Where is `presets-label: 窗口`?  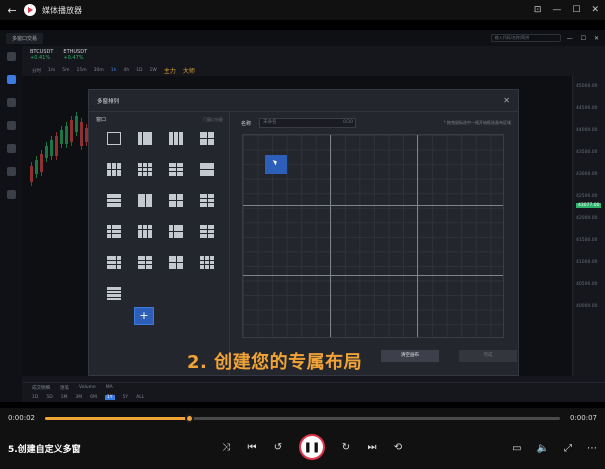 presets-label: 窗口 is located at coordinates (101, 120).